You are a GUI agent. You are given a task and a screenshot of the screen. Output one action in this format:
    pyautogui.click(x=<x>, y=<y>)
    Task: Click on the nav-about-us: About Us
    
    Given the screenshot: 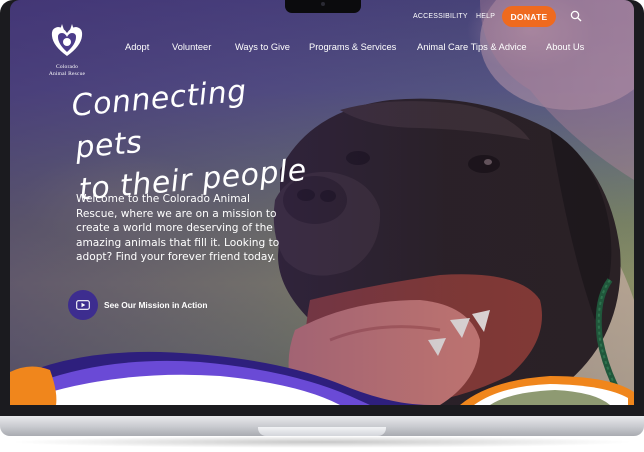 What is the action you would take?
    pyautogui.click(x=565, y=47)
    